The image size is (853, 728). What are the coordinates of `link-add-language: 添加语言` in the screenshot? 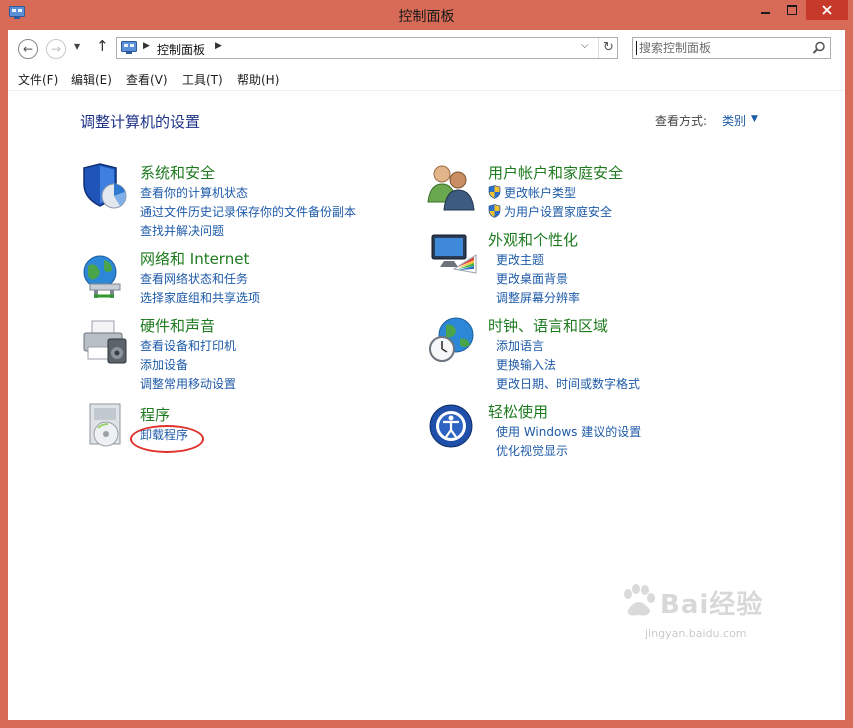 It's located at (520, 345).